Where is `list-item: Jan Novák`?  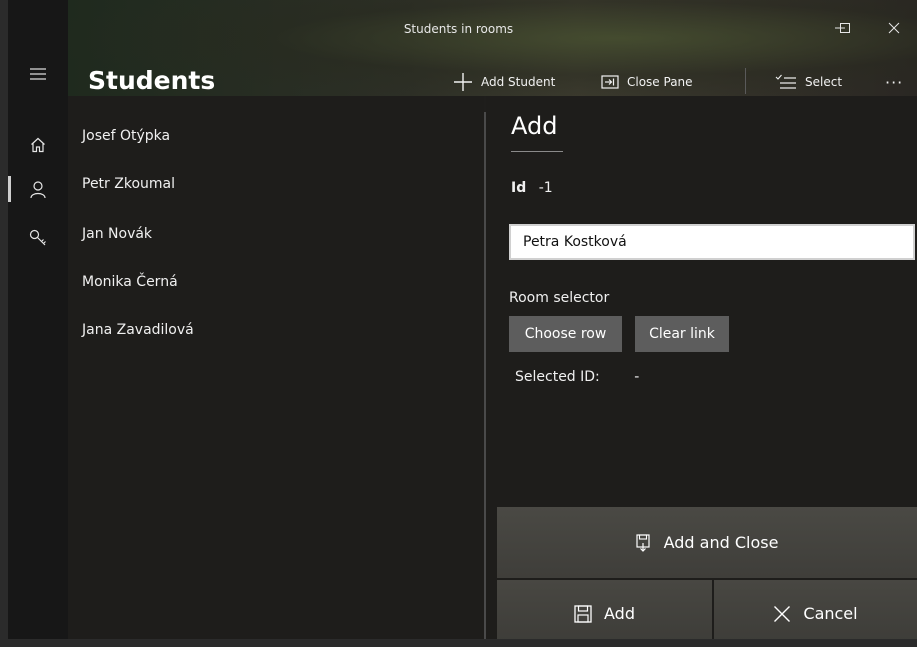 list-item: Jan Novák is located at coordinates (117, 234).